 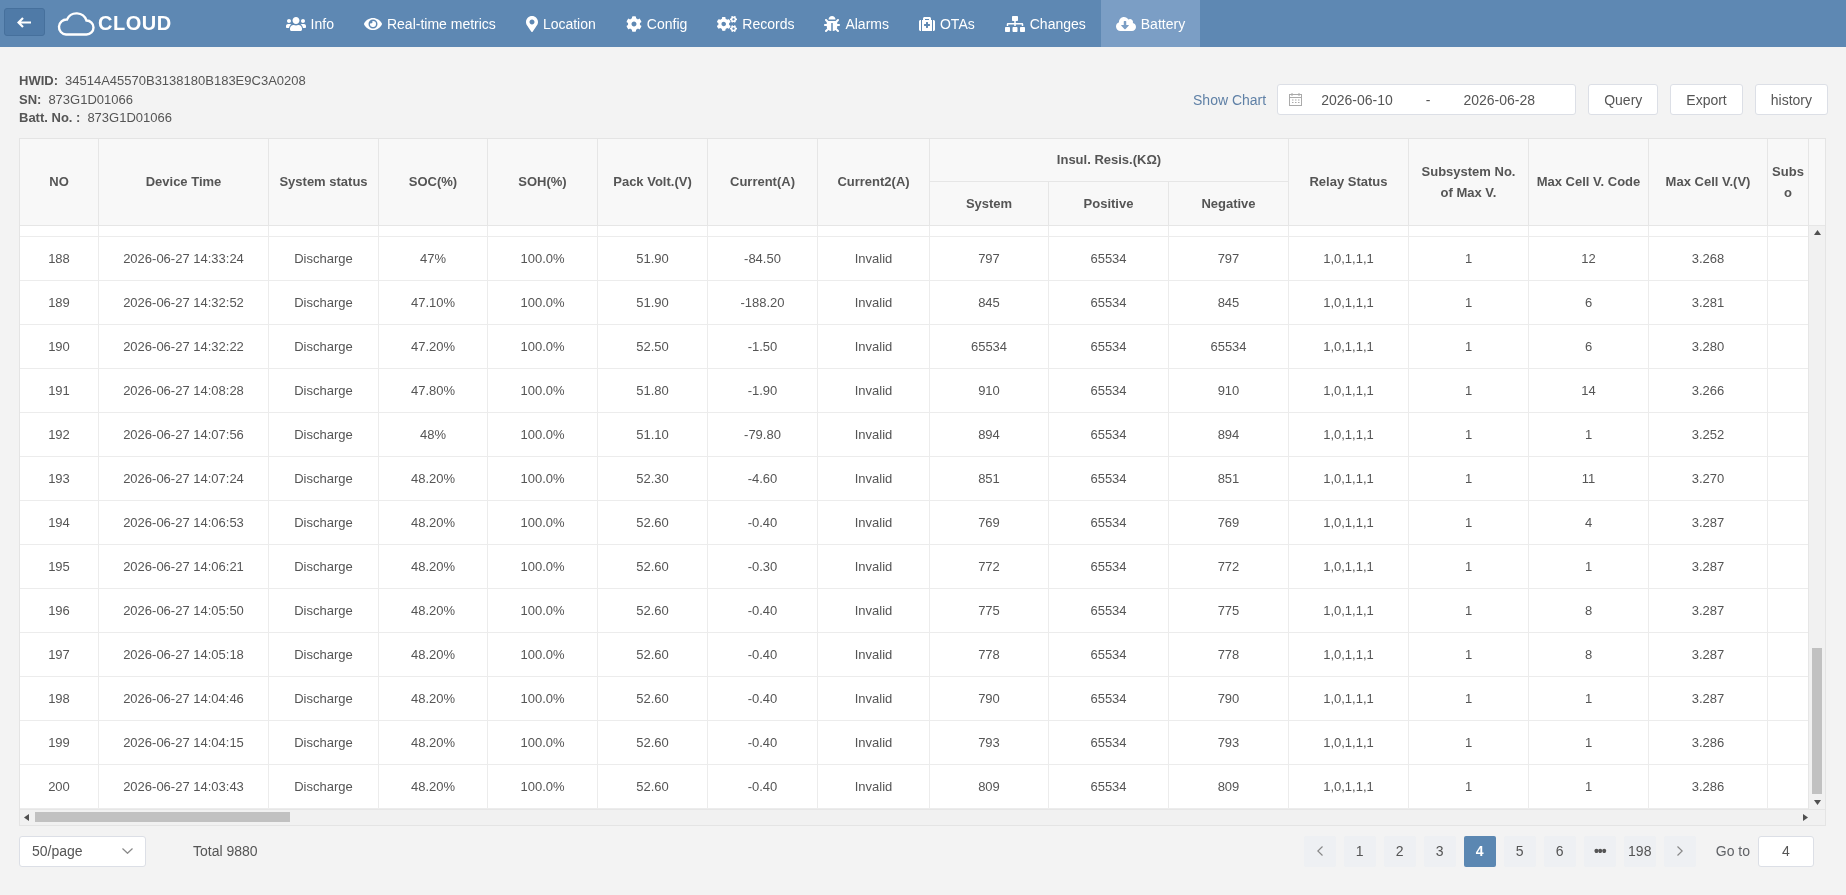 What do you see at coordinates (295, 23) in the screenshot?
I see `users-icon` at bounding box center [295, 23].